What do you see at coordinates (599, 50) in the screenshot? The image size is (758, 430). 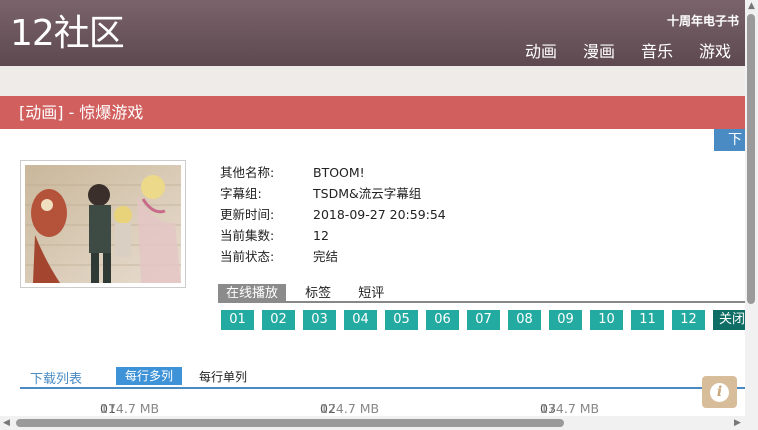 I see `nav-manga: 漫画` at bounding box center [599, 50].